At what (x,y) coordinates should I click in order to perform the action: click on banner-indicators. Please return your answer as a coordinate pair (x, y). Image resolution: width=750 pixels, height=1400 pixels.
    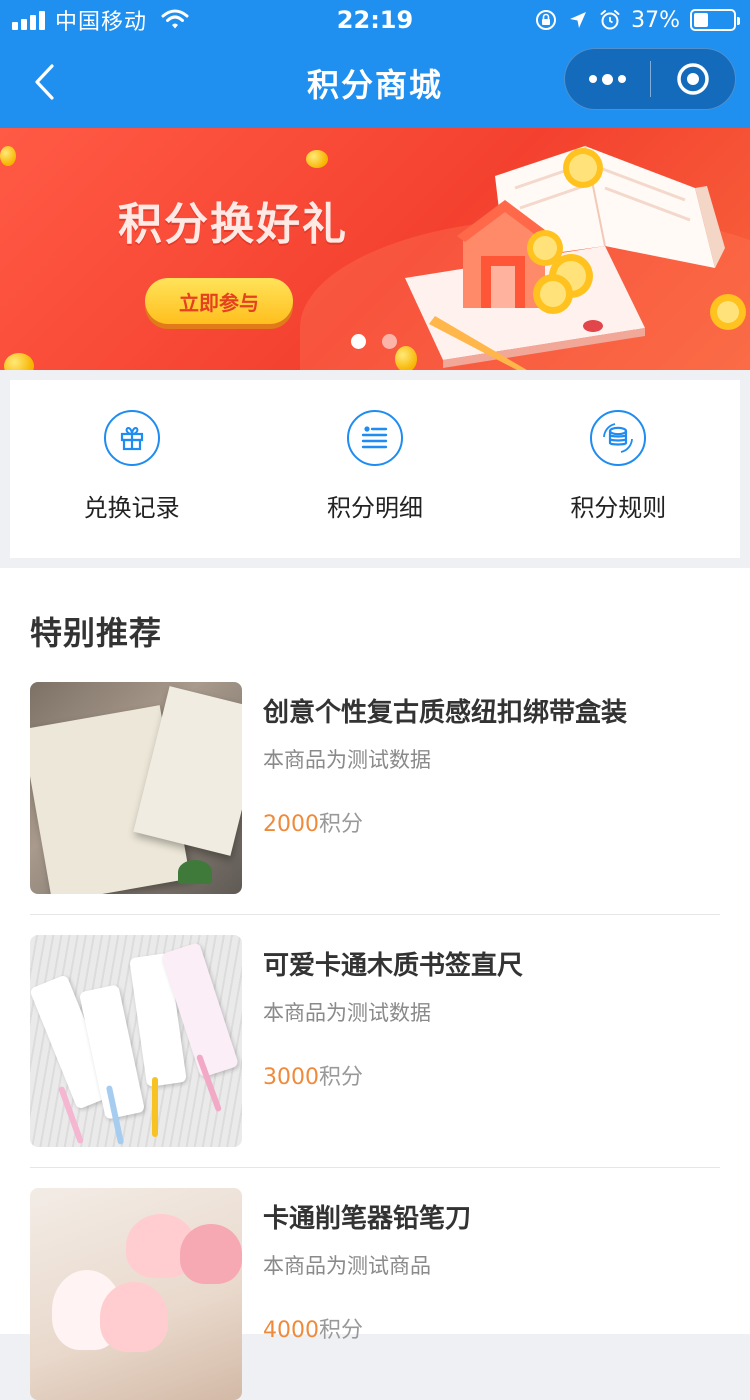
    Looking at the image, I should click on (374, 341).